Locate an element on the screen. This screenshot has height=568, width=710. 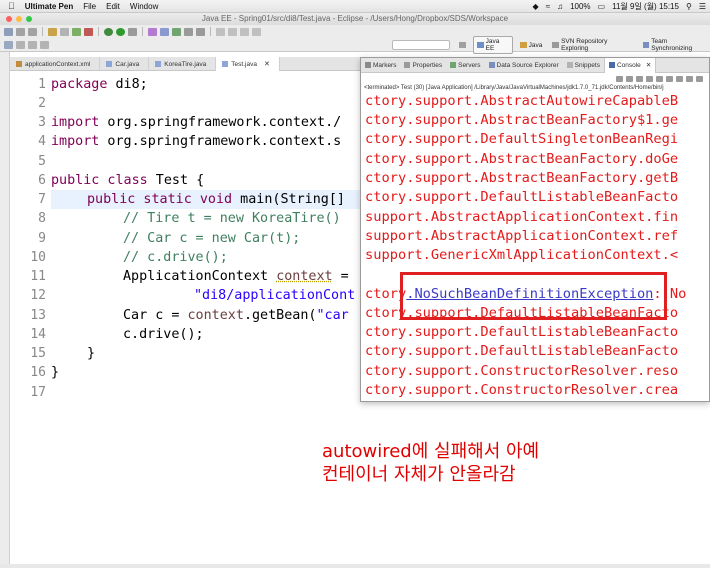
new-class-icon is located at coordinates (176, 31).